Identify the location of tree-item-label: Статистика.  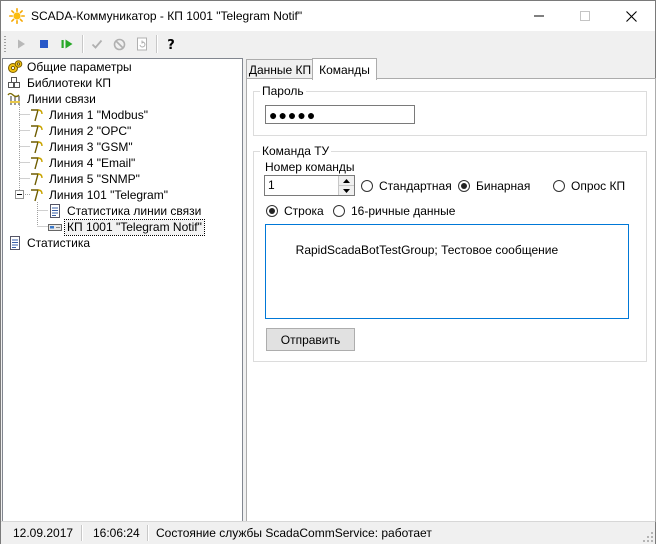
(59, 242).